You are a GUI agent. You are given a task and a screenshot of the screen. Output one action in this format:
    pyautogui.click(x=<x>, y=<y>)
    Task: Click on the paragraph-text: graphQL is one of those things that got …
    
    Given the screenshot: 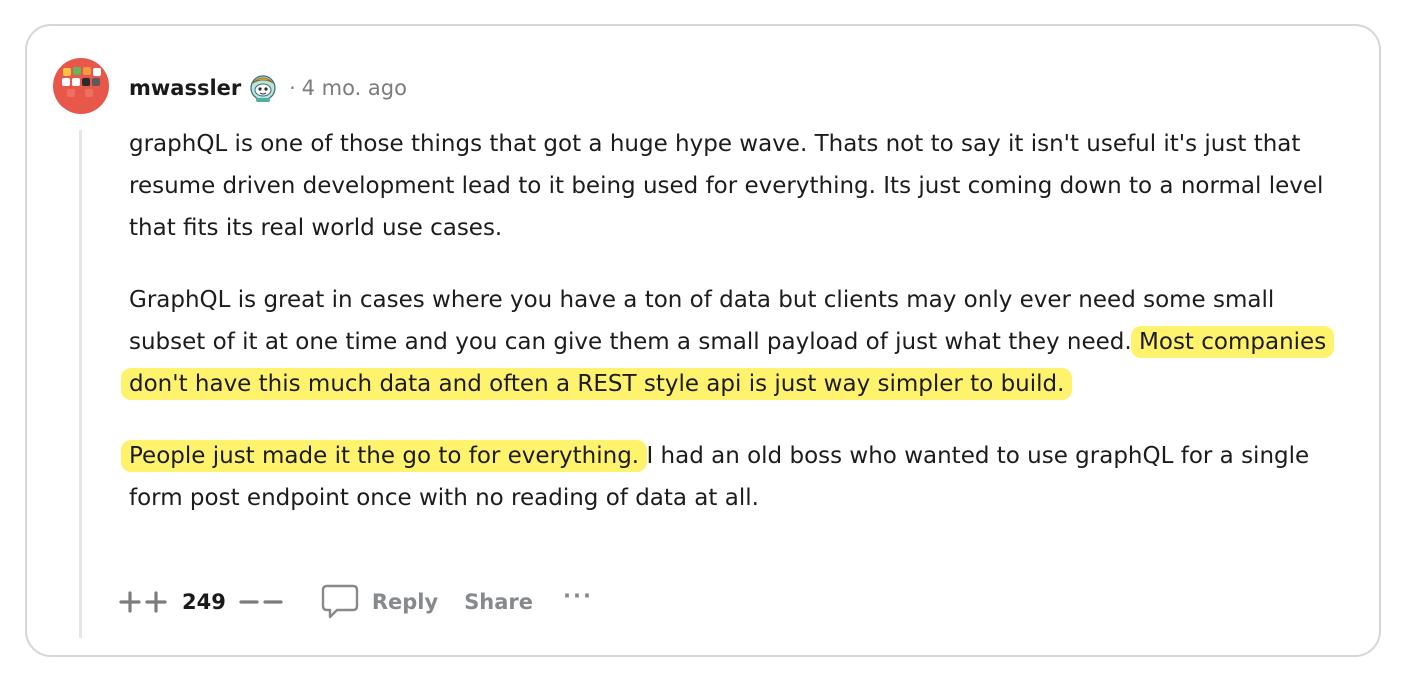 What is the action you would take?
    pyautogui.click(x=726, y=186)
    